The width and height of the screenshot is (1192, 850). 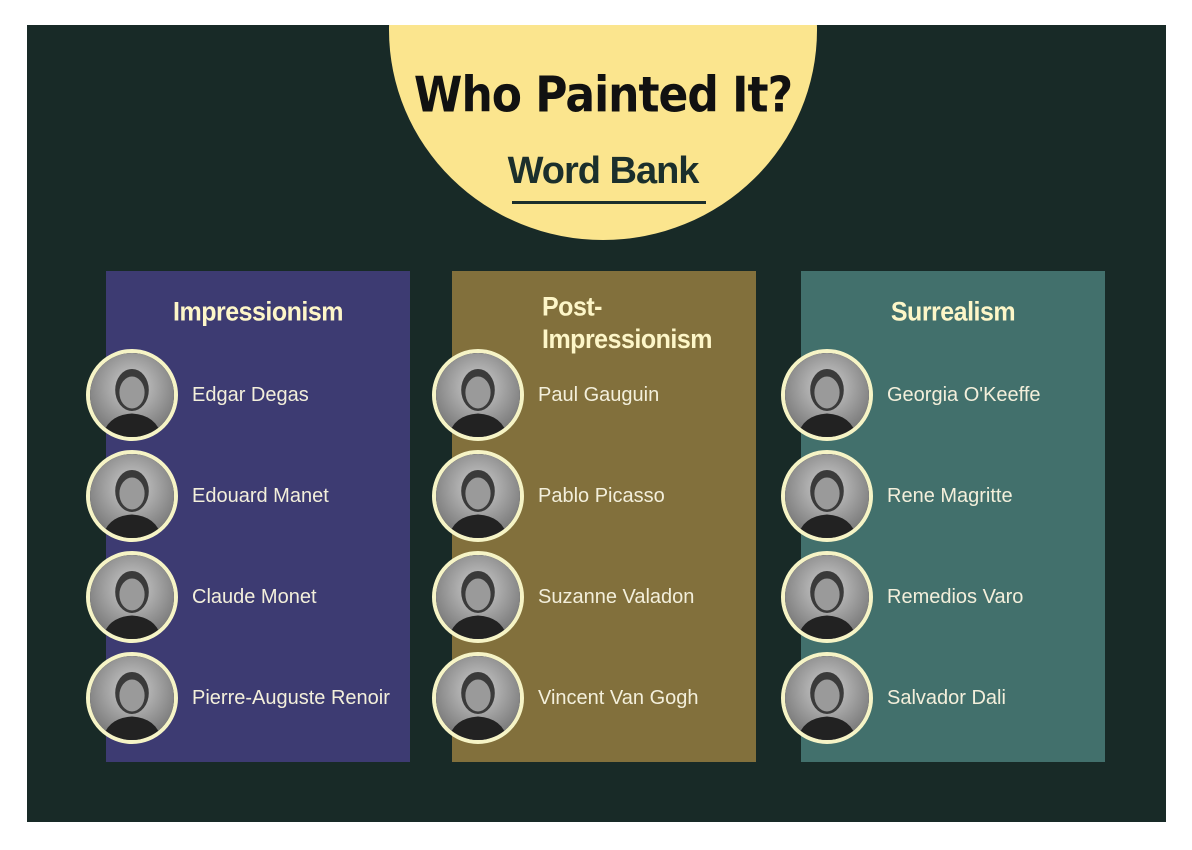 I want to click on artist-row: Vincent Van Gogh, so click(x=565, y=698).